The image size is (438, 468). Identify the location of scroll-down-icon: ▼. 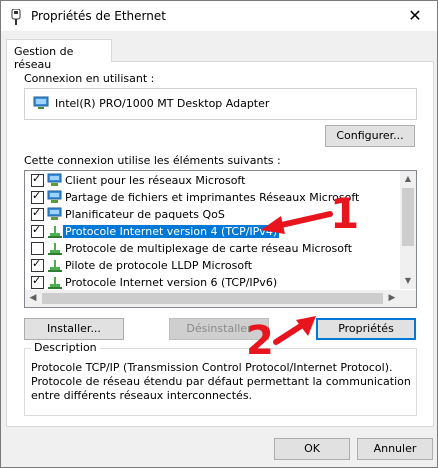
(408, 281).